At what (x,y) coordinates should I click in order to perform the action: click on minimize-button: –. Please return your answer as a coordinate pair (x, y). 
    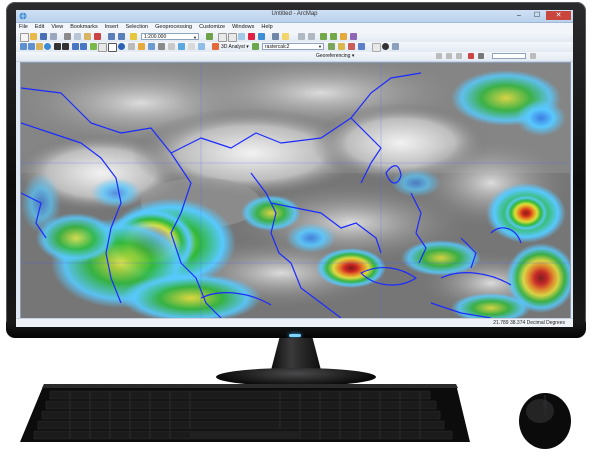
    Looking at the image, I should click on (519, 15).